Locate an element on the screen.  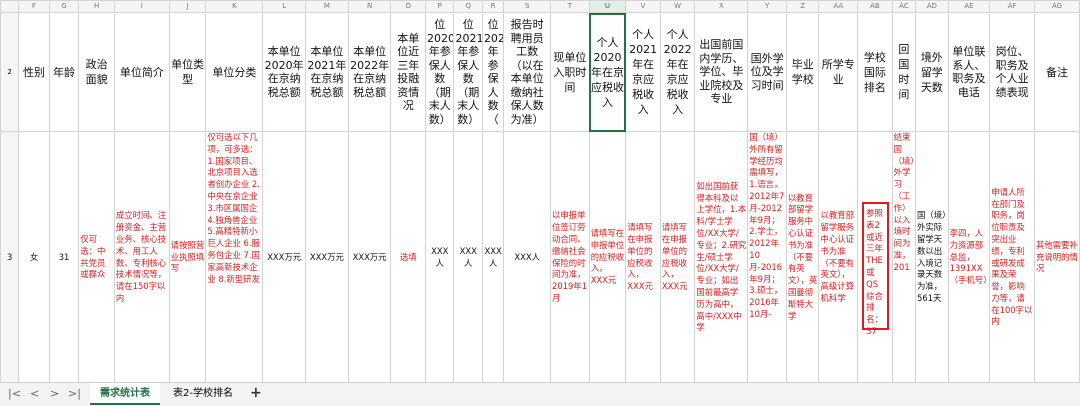
header-cell: 岗位、职务及个人业绩表现 is located at coordinates (1012, 72).